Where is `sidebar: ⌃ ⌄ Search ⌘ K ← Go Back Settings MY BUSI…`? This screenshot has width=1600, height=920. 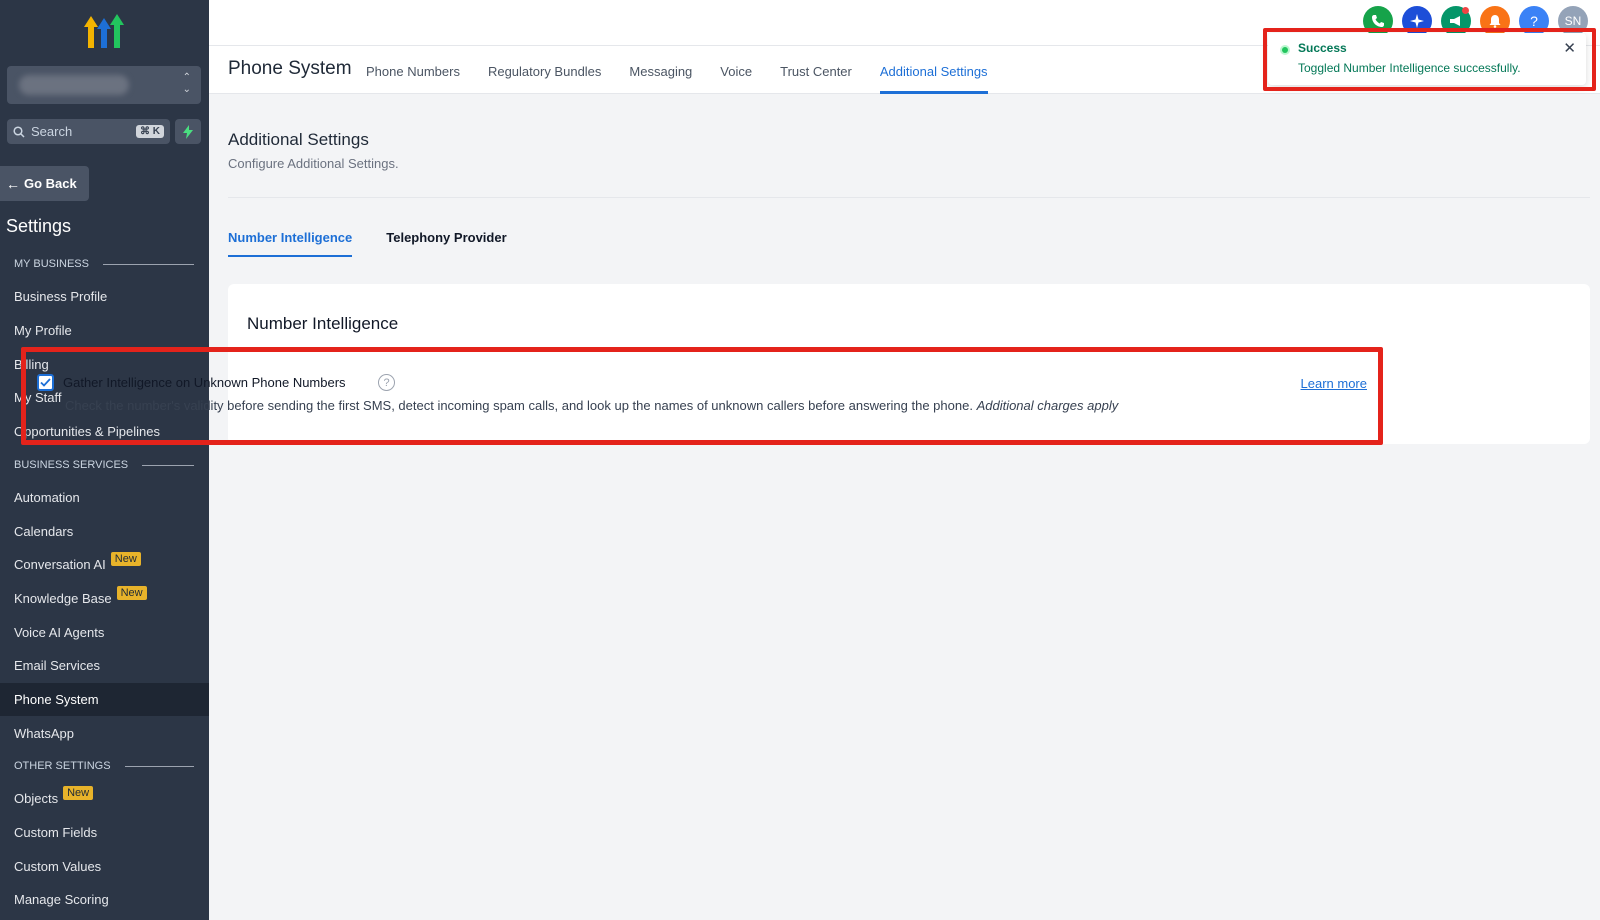 sidebar: ⌃ ⌄ Search ⌘ K ← Go Back Settings MY BUSI… is located at coordinates (104, 460).